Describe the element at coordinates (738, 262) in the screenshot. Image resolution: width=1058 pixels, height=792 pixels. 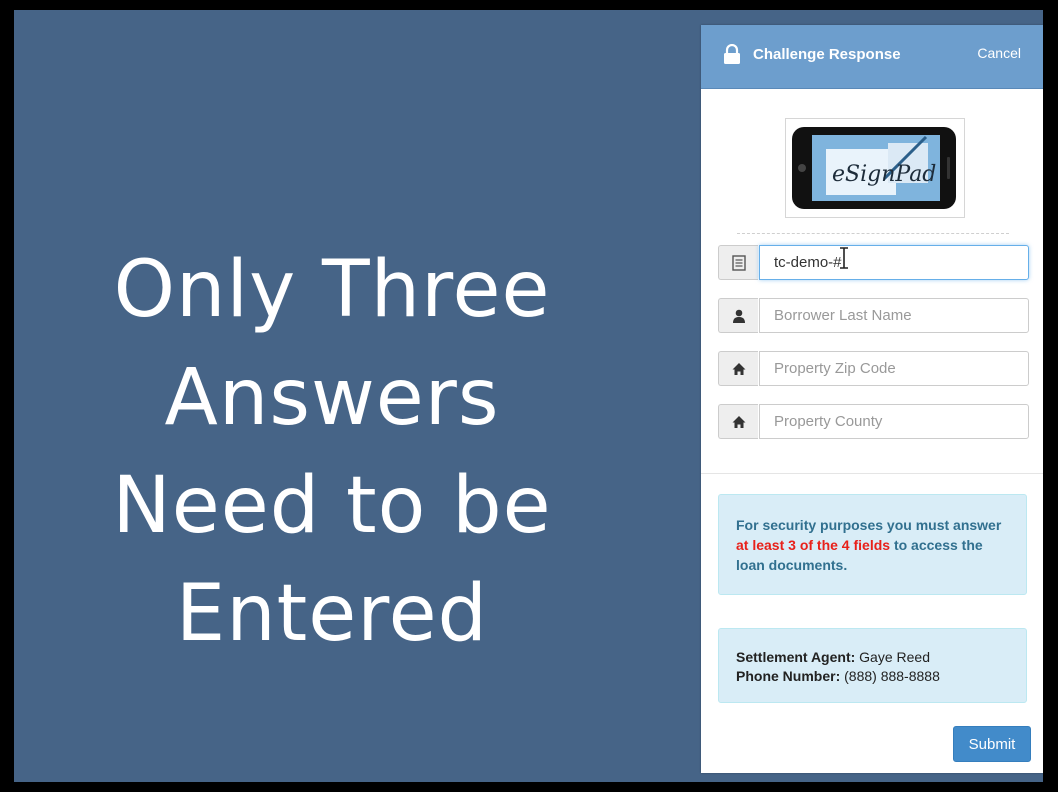
I see `document-icon` at that location.